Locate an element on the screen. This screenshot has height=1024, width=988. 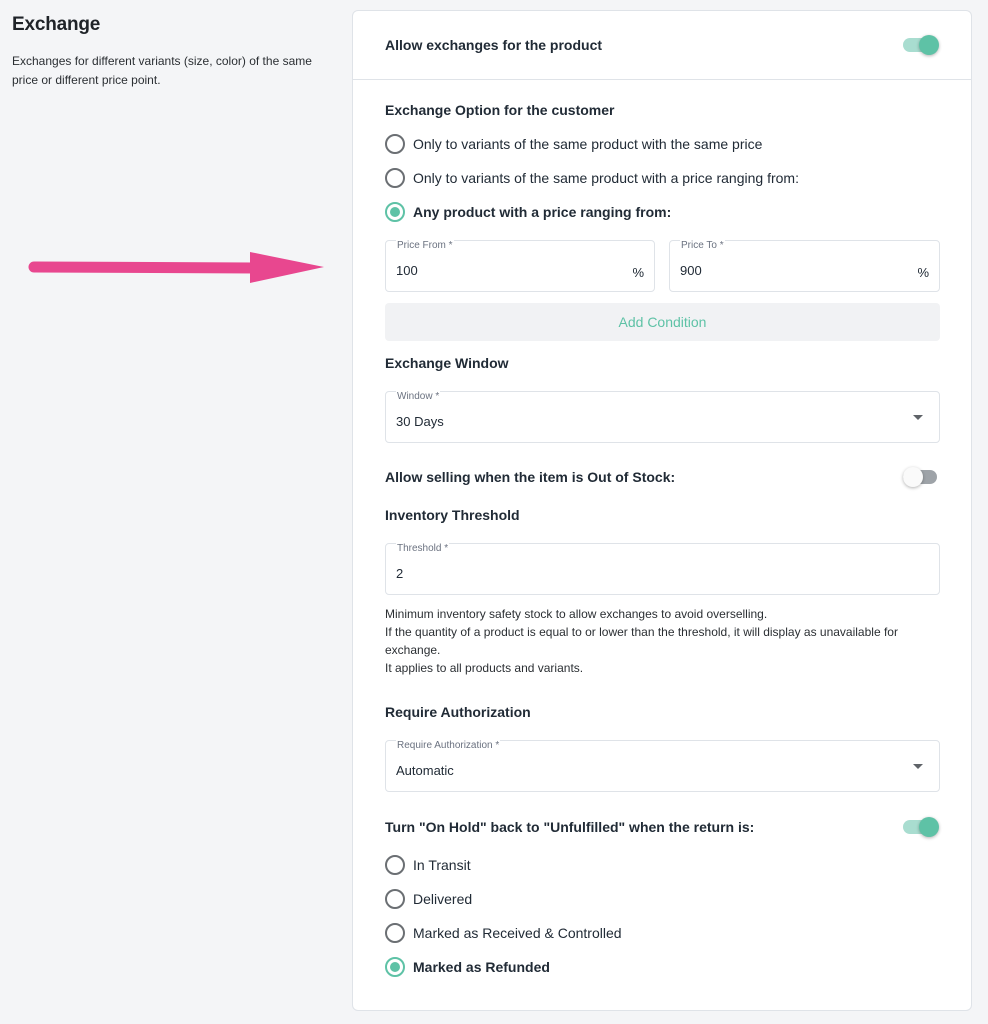
require-authorization-title: Require Authorization is located at coordinates (458, 712).